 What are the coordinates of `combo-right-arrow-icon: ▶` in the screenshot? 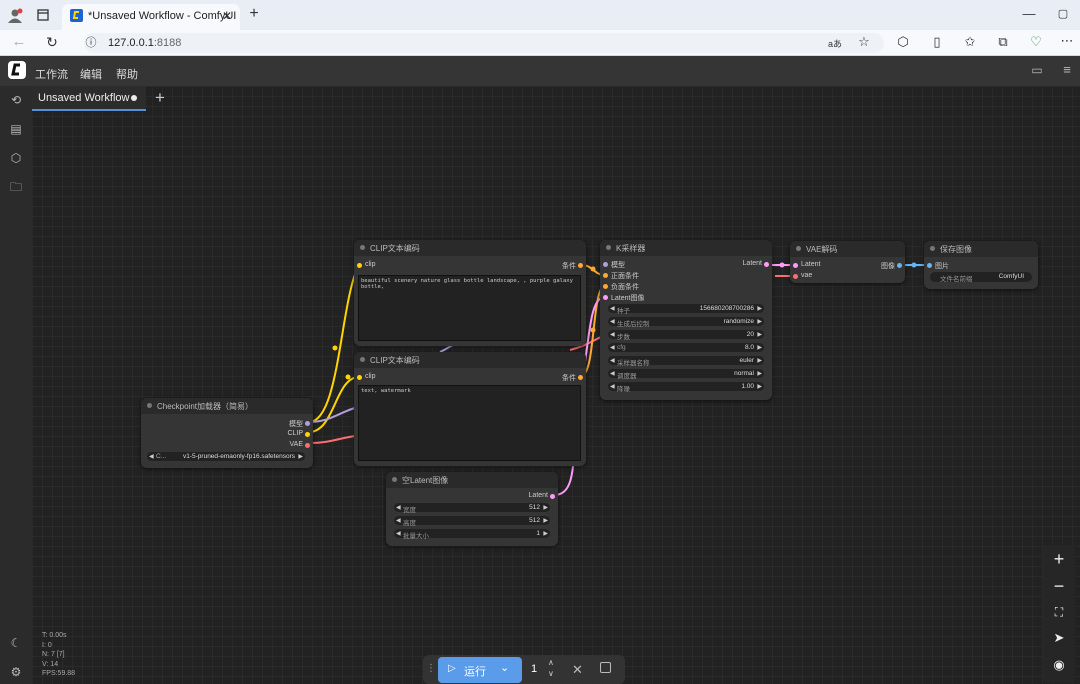 It's located at (300, 456).